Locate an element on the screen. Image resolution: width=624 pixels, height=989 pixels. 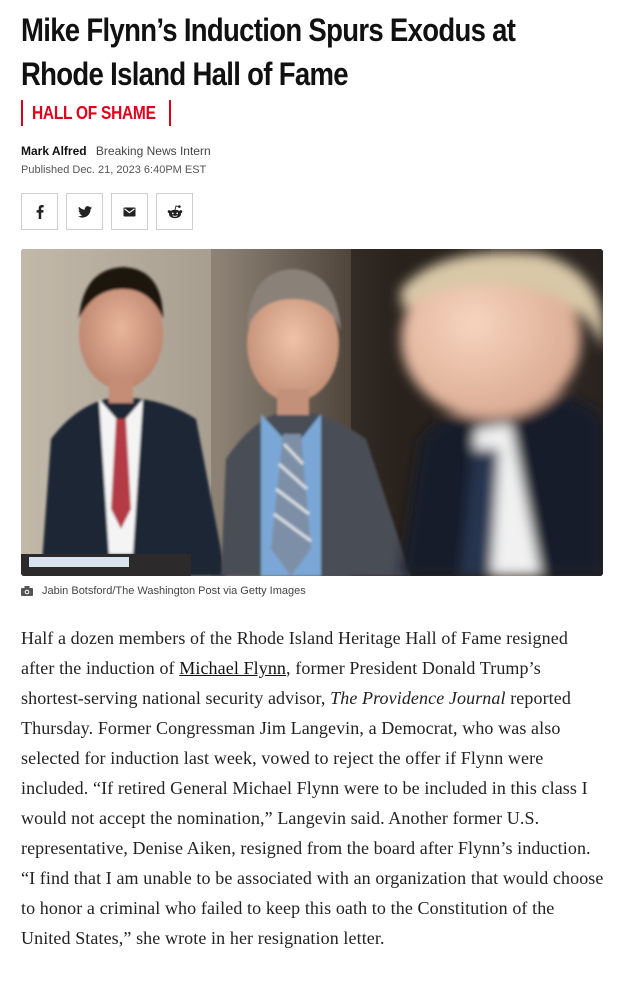
email-icon is located at coordinates (129, 211).